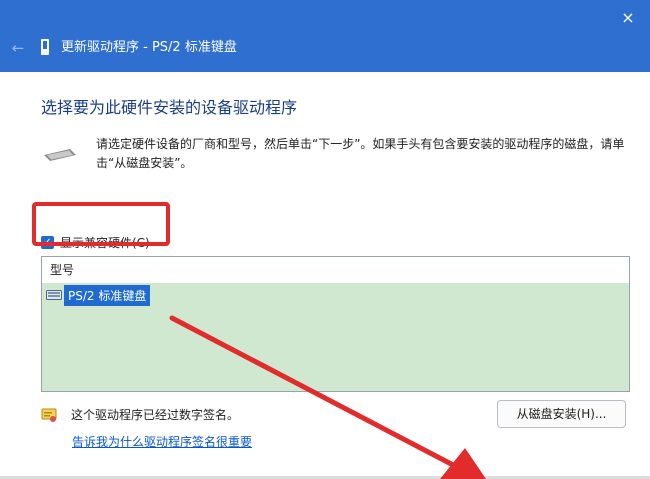 This screenshot has height=479, width=650. Describe the element at coordinates (149, 47) in the screenshot. I see `window-title: 更新驱动程序 - PS/2 标准键盘` at that location.